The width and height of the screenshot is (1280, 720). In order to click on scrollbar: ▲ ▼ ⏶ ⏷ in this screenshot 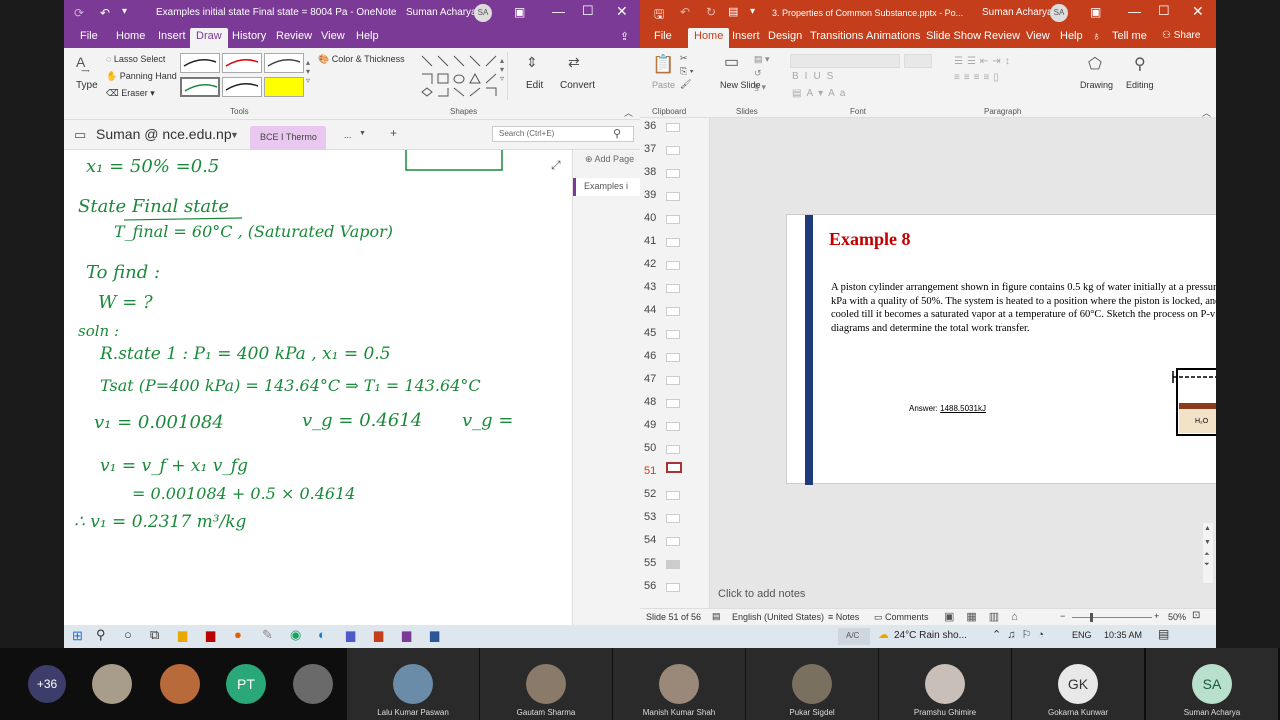, I will do `click(1208, 553)`.